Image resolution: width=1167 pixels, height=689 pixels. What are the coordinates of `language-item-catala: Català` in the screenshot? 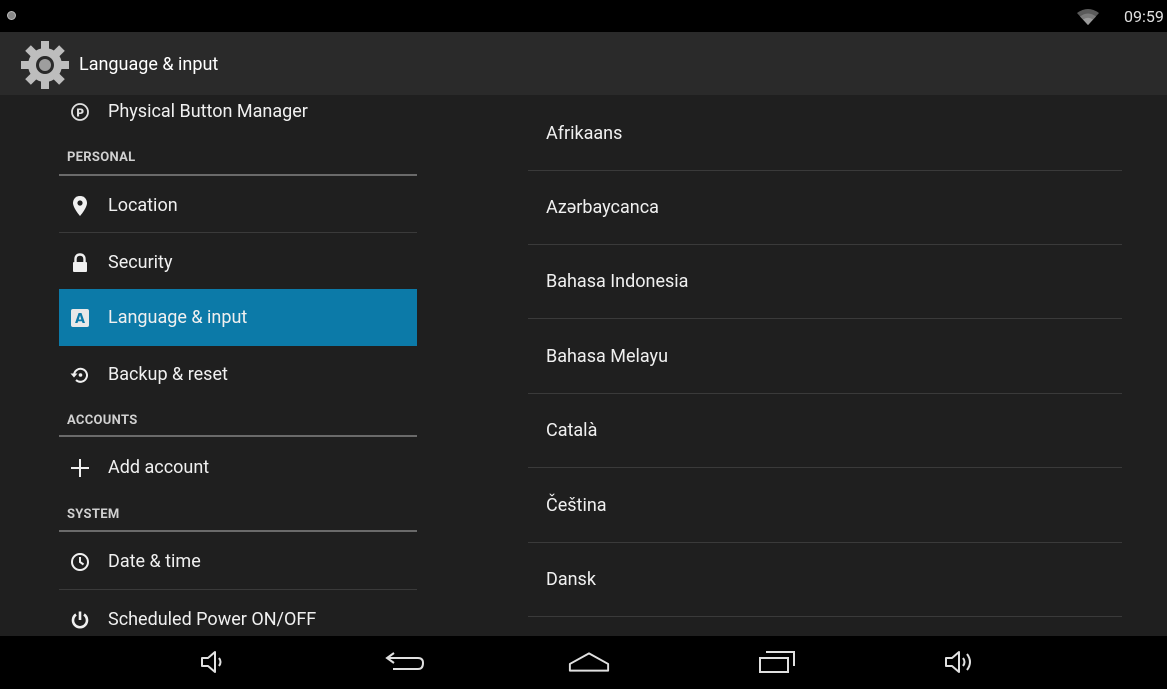 It's located at (825, 431).